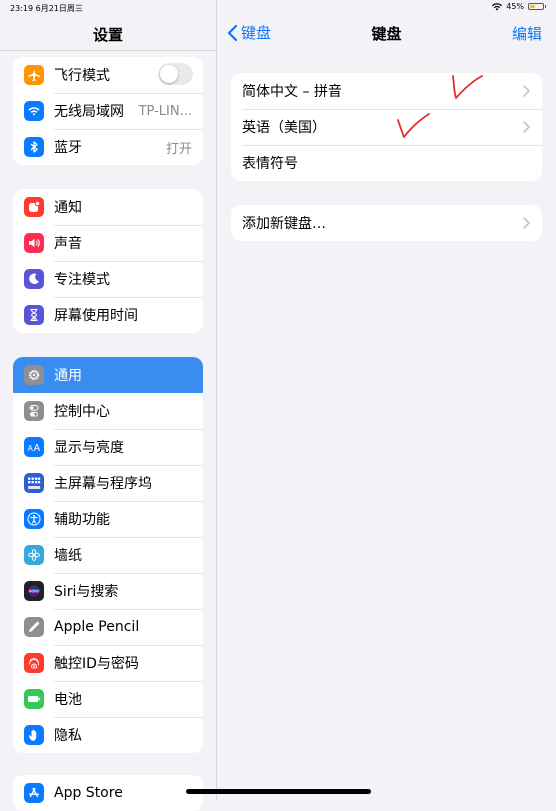 The width and height of the screenshot is (556, 811). What do you see at coordinates (46, 8) in the screenshot?
I see `status-time: 23:19 6月21日周三` at bounding box center [46, 8].